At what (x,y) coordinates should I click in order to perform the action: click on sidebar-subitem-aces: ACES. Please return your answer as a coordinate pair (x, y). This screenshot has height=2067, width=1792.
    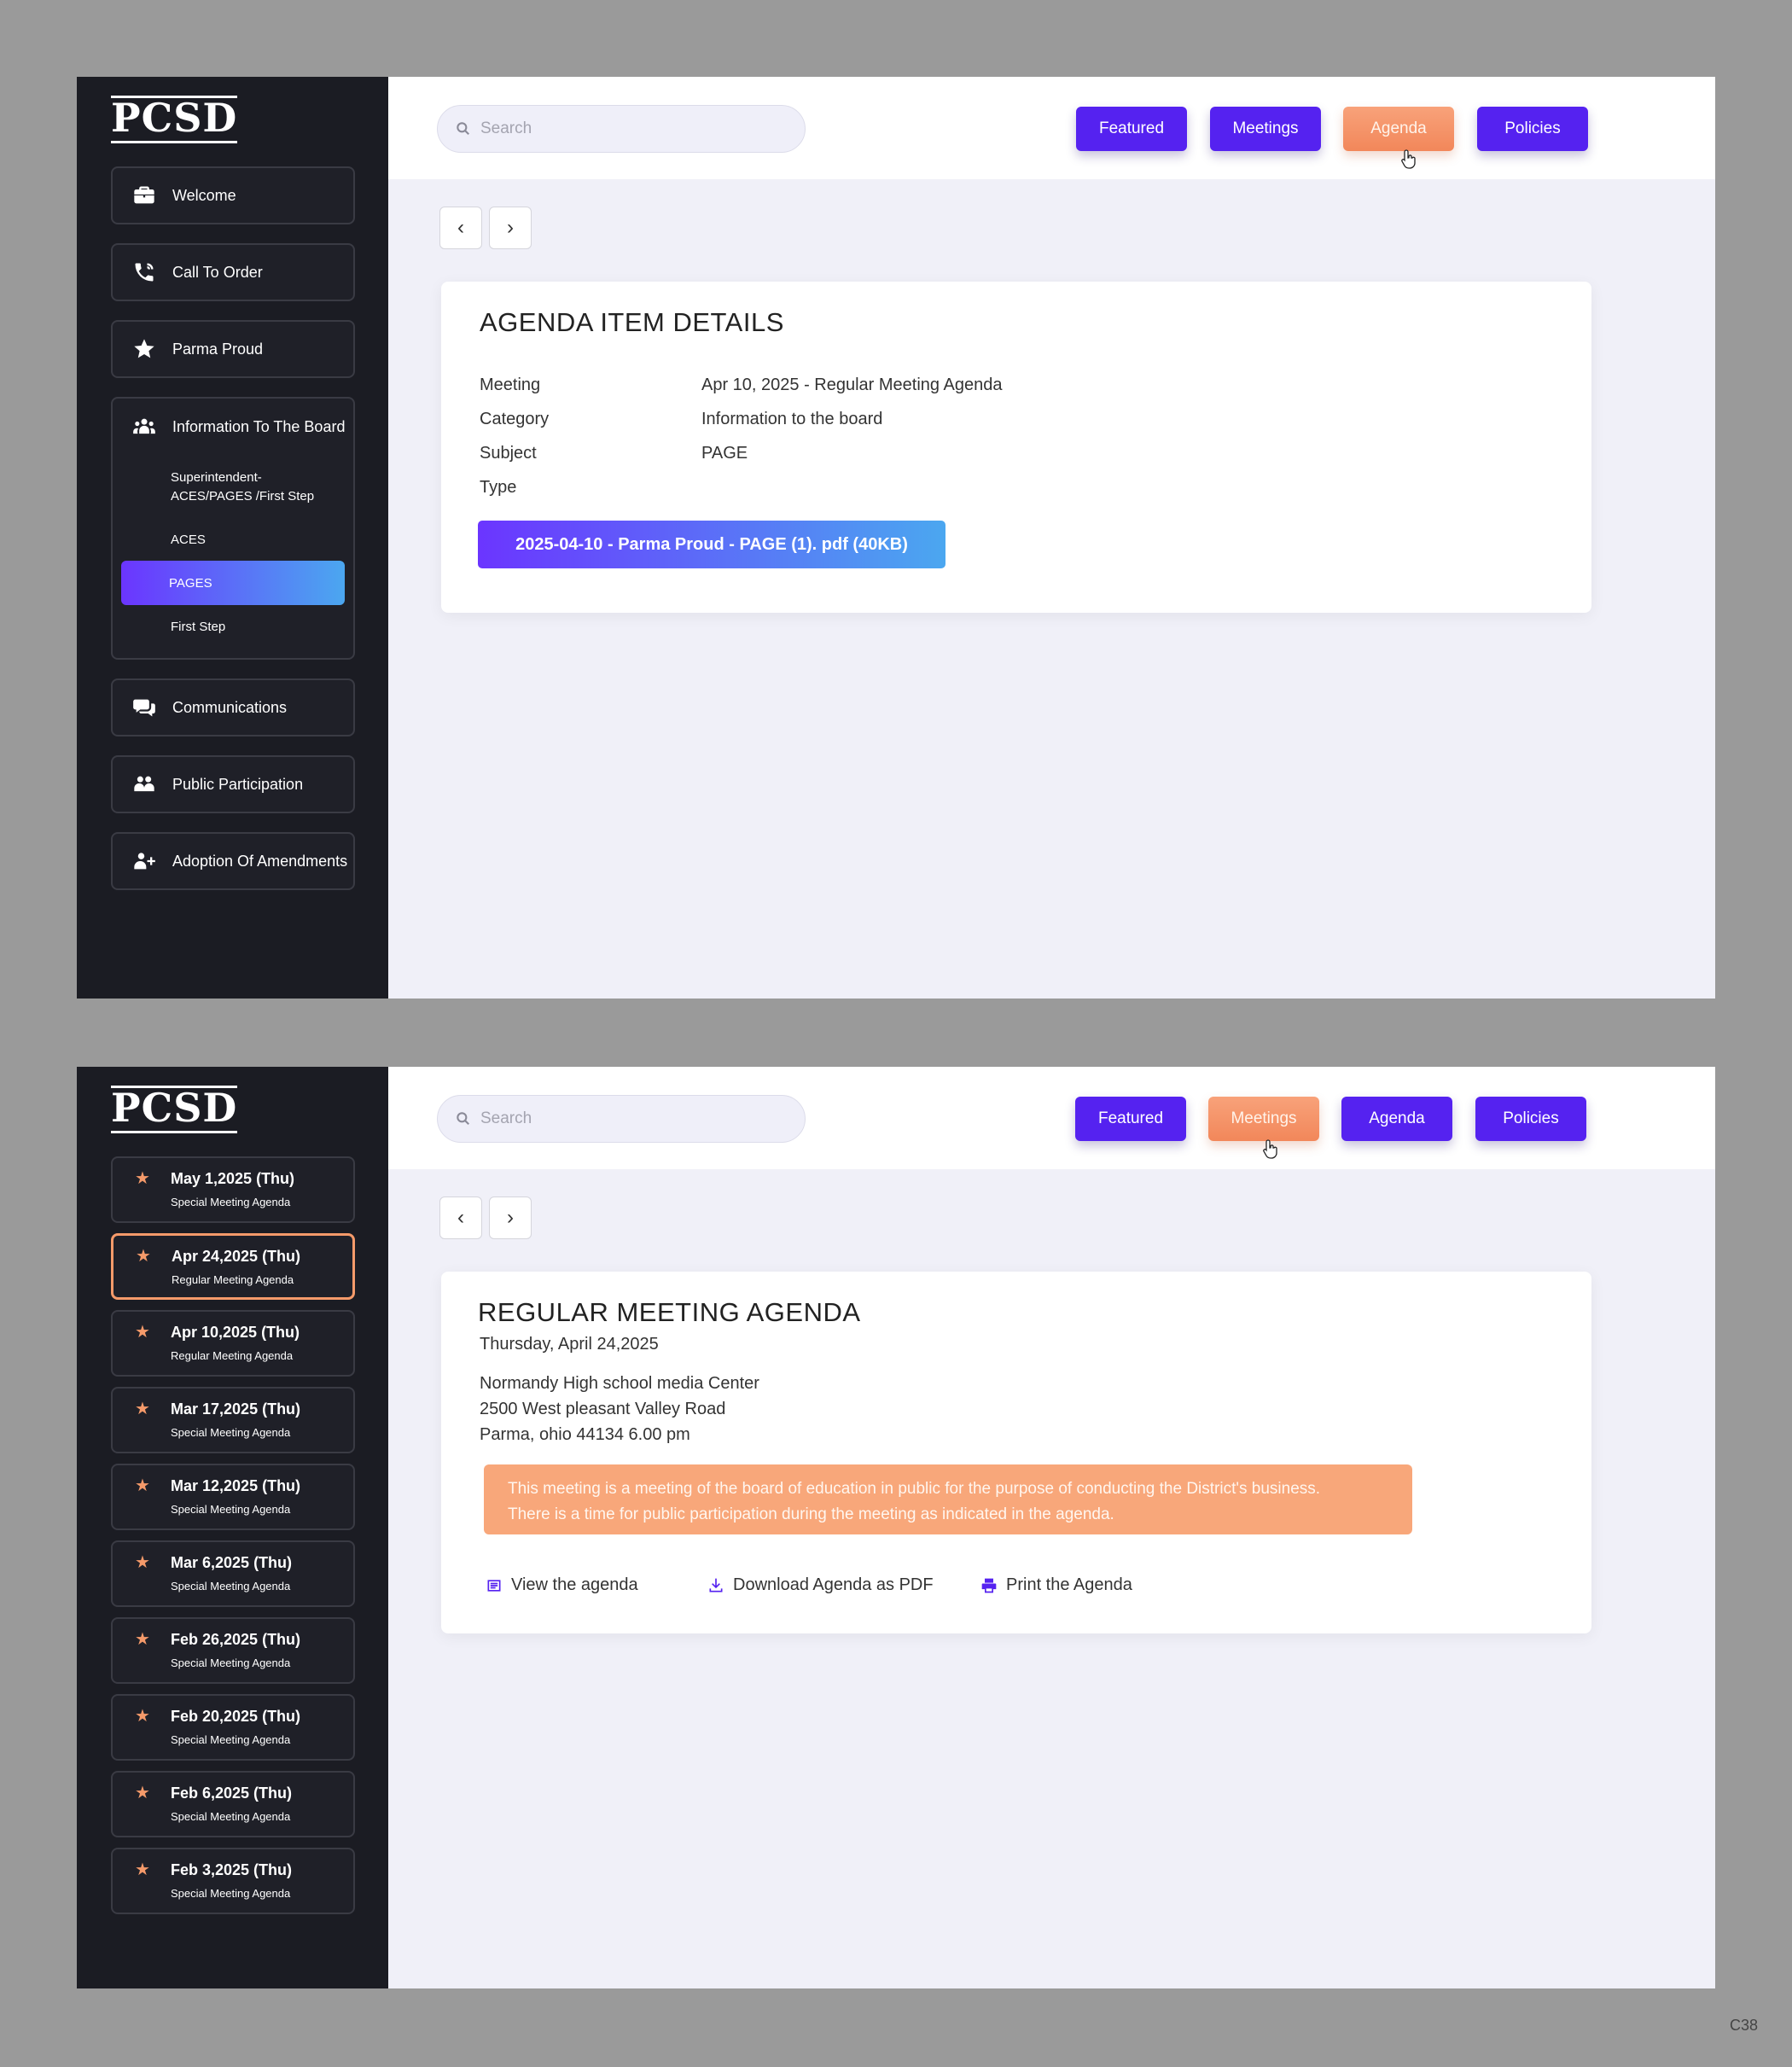
    Looking at the image, I should click on (233, 539).